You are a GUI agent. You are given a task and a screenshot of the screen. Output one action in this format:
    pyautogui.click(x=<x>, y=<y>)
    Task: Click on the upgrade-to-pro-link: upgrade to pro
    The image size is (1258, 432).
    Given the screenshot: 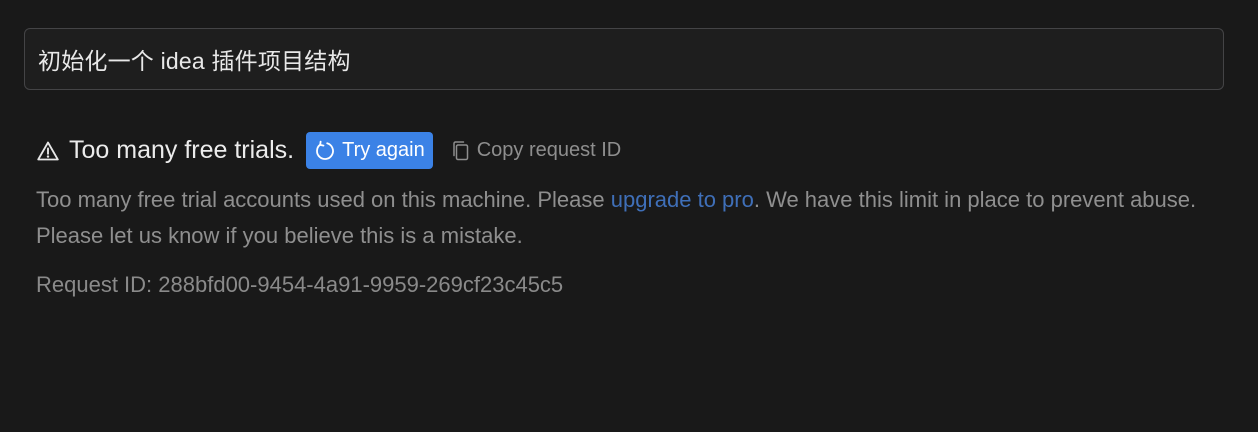 What is the action you would take?
    pyautogui.click(x=682, y=199)
    